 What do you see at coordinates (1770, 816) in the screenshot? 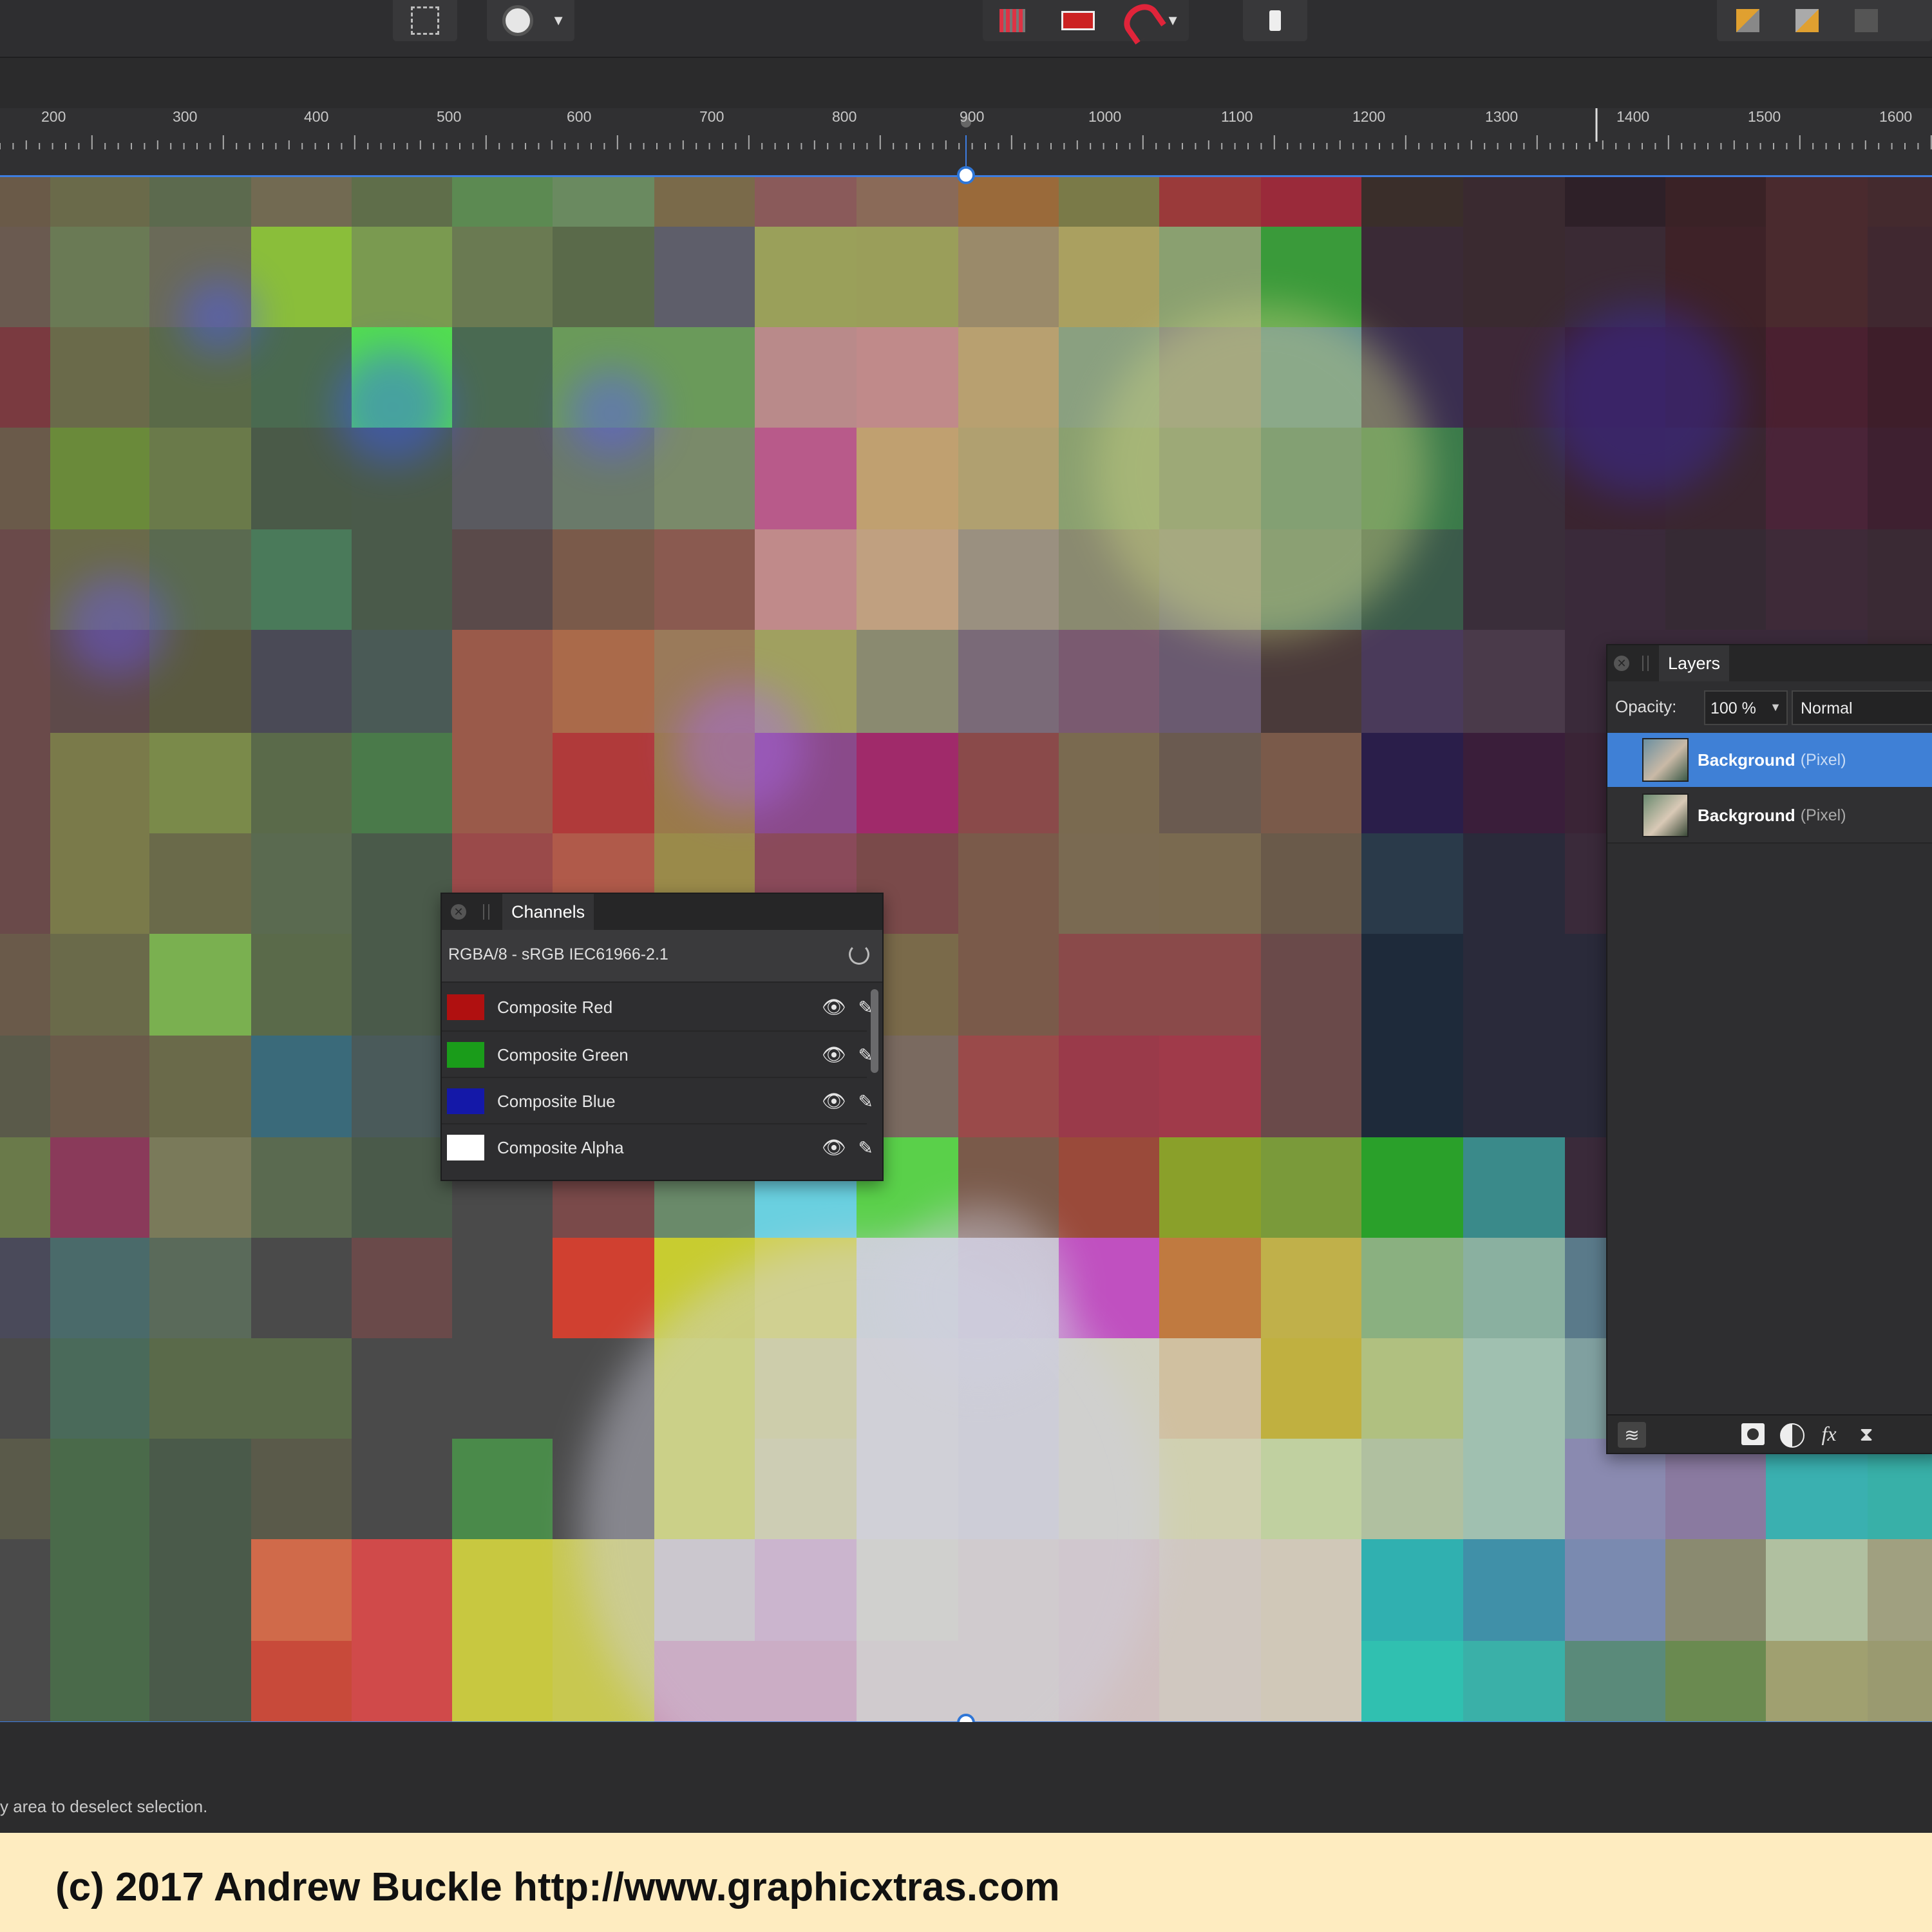
I see `layer-row: Background (Pixel)` at bounding box center [1770, 816].